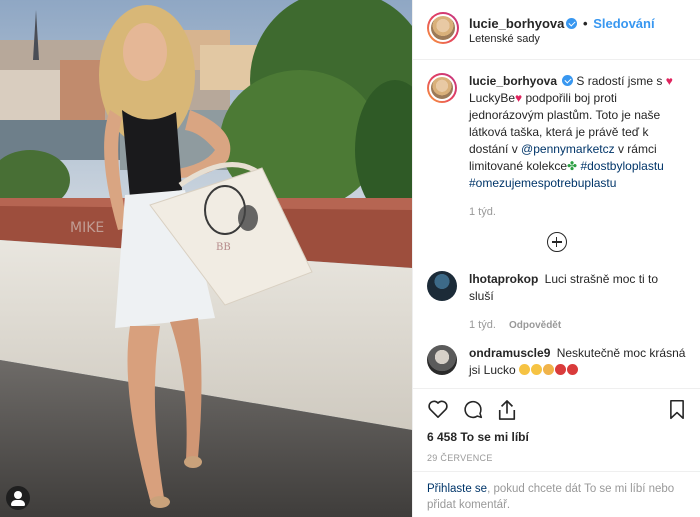 Image resolution: width=700 pixels, height=517 pixels. What do you see at coordinates (482, 325) in the screenshot?
I see `comment-time: 1 týd.` at bounding box center [482, 325].